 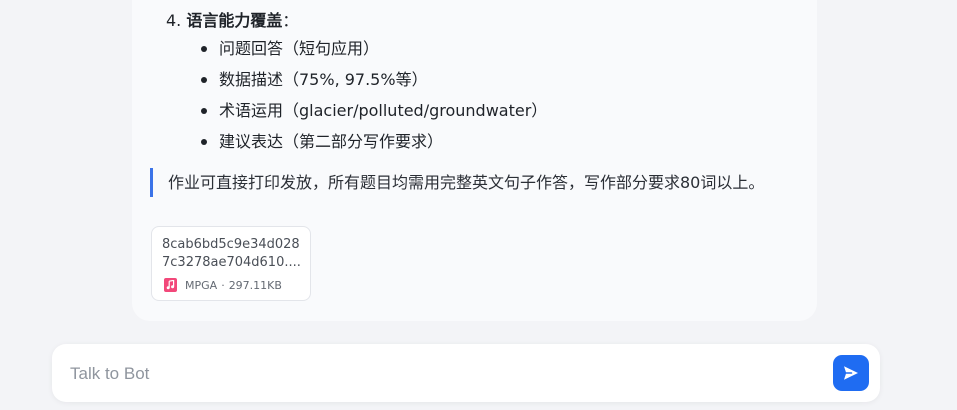 What do you see at coordinates (201, 285) in the screenshot?
I see `attachment-type: MPGA` at bounding box center [201, 285].